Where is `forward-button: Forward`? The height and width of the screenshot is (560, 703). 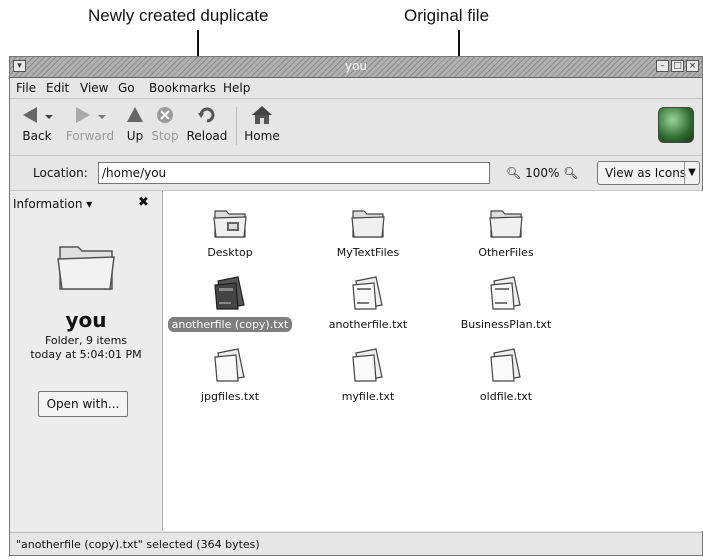
forward-button: Forward is located at coordinates (90, 124).